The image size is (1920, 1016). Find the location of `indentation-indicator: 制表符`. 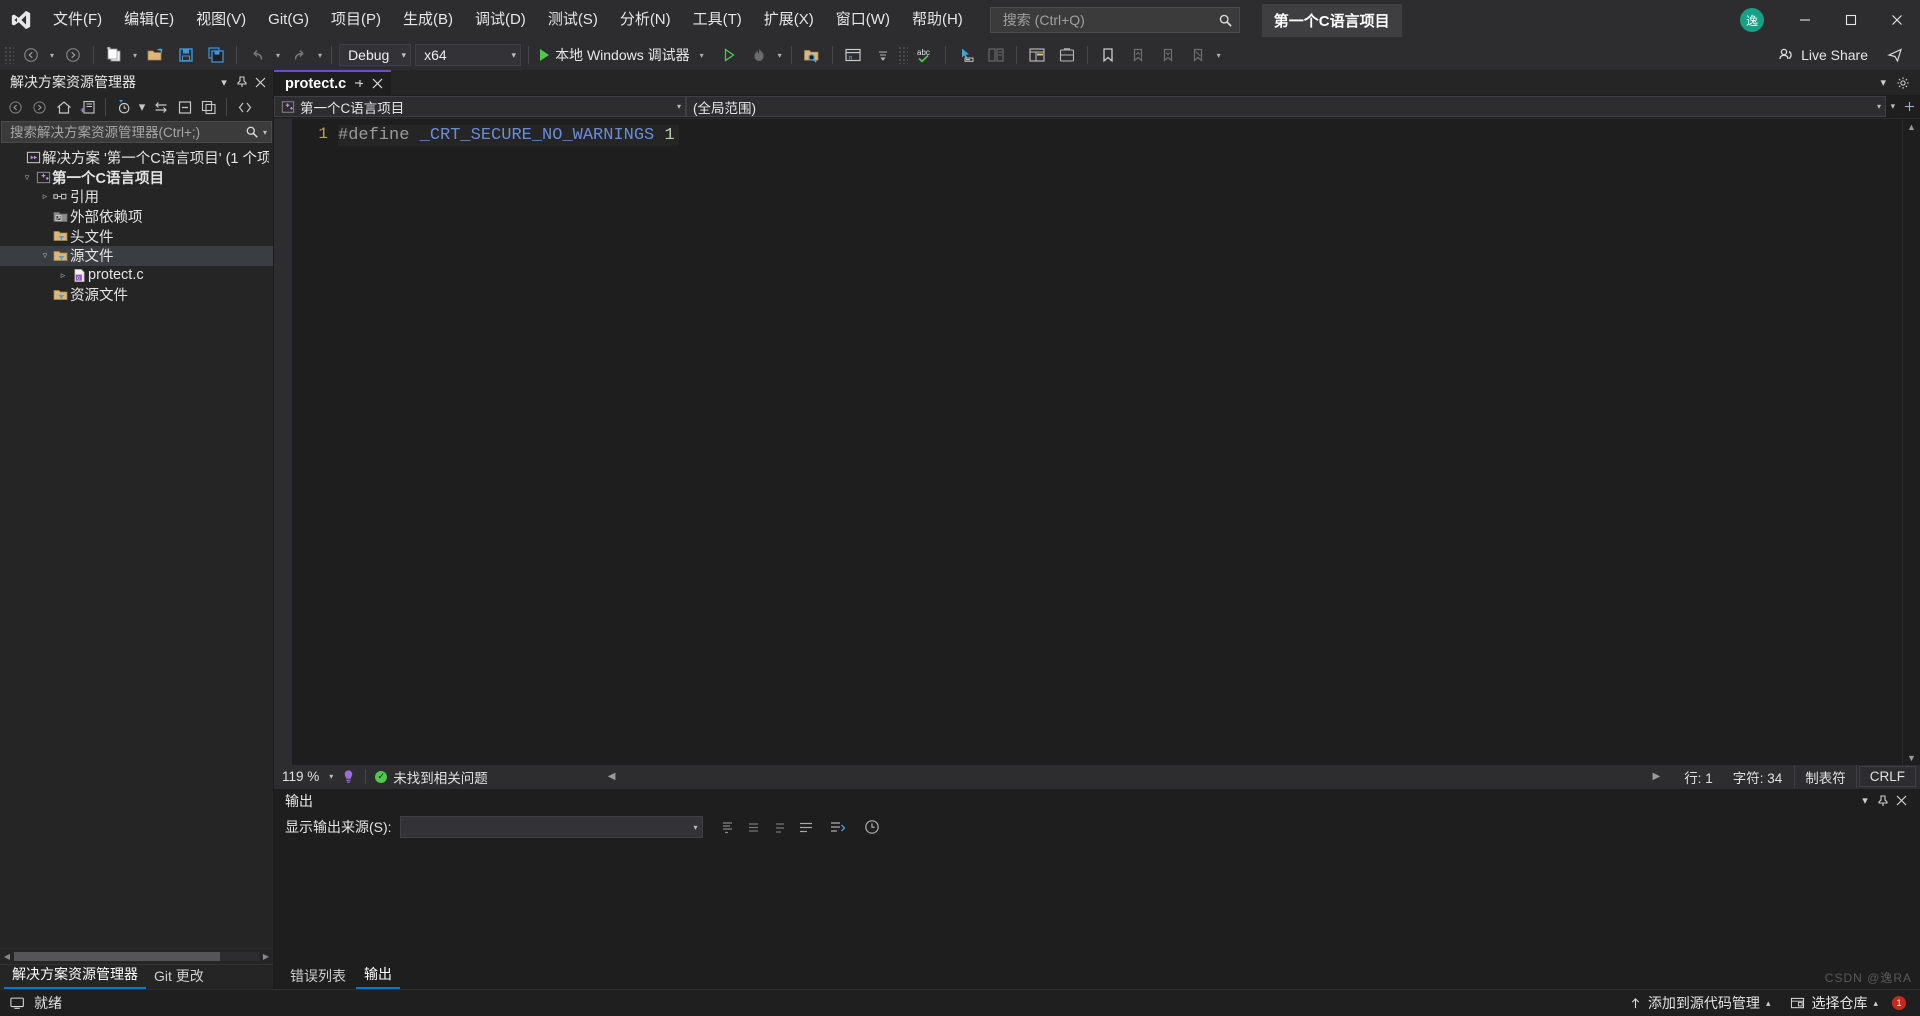

indentation-indicator: 制表符 is located at coordinates (1825, 776).